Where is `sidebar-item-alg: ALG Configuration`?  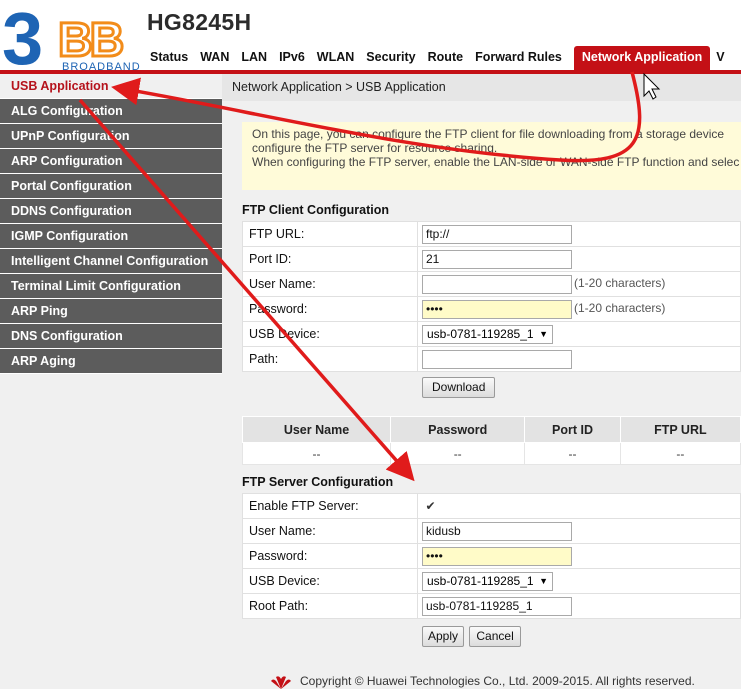 sidebar-item-alg: ALG Configuration is located at coordinates (111, 111).